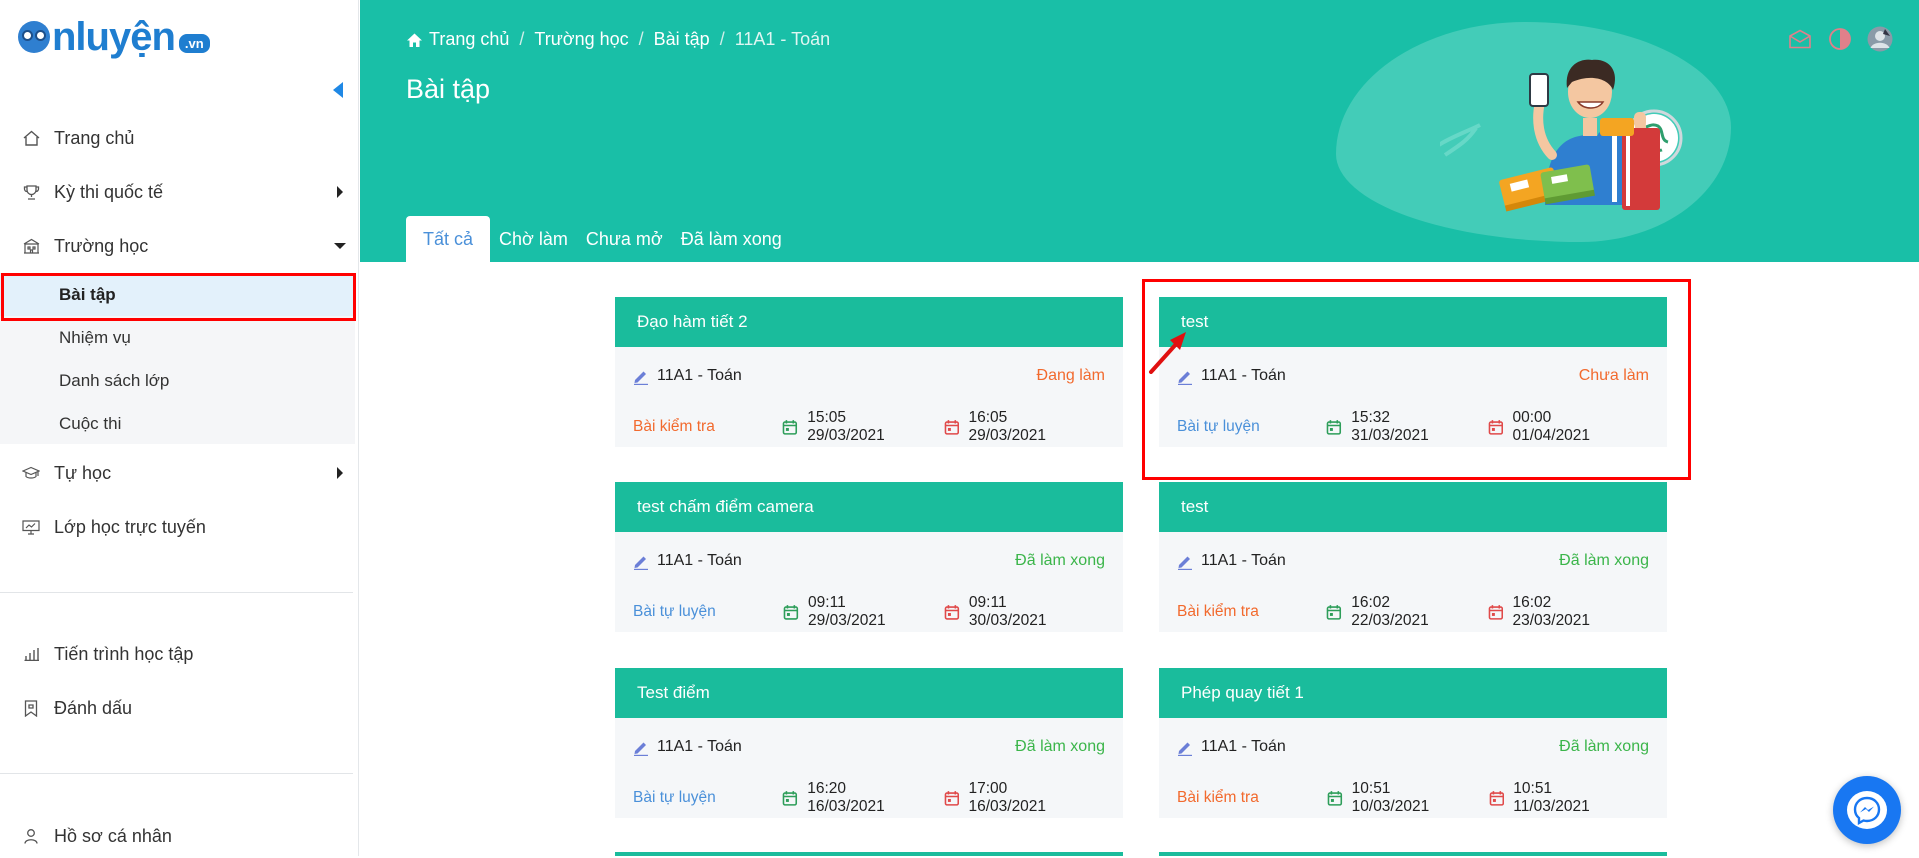 The width and height of the screenshot is (1919, 858). Describe the element at coordinates (176, 592) in the screenshot. I see `sidebar-divider` at that location.